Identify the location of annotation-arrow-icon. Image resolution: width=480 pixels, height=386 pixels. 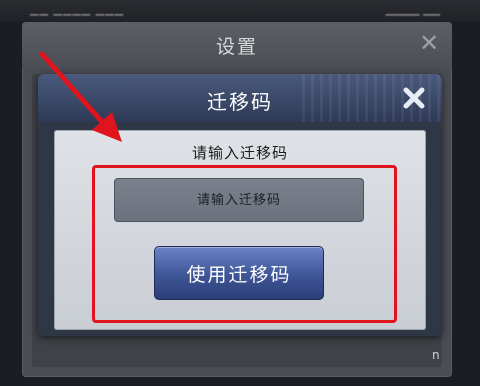
(80, 96).